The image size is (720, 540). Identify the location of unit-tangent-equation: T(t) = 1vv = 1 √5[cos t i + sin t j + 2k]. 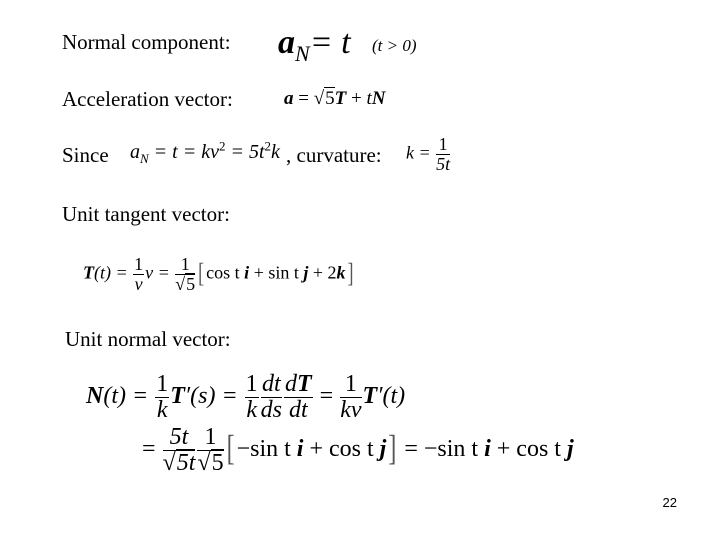
(218, 274).